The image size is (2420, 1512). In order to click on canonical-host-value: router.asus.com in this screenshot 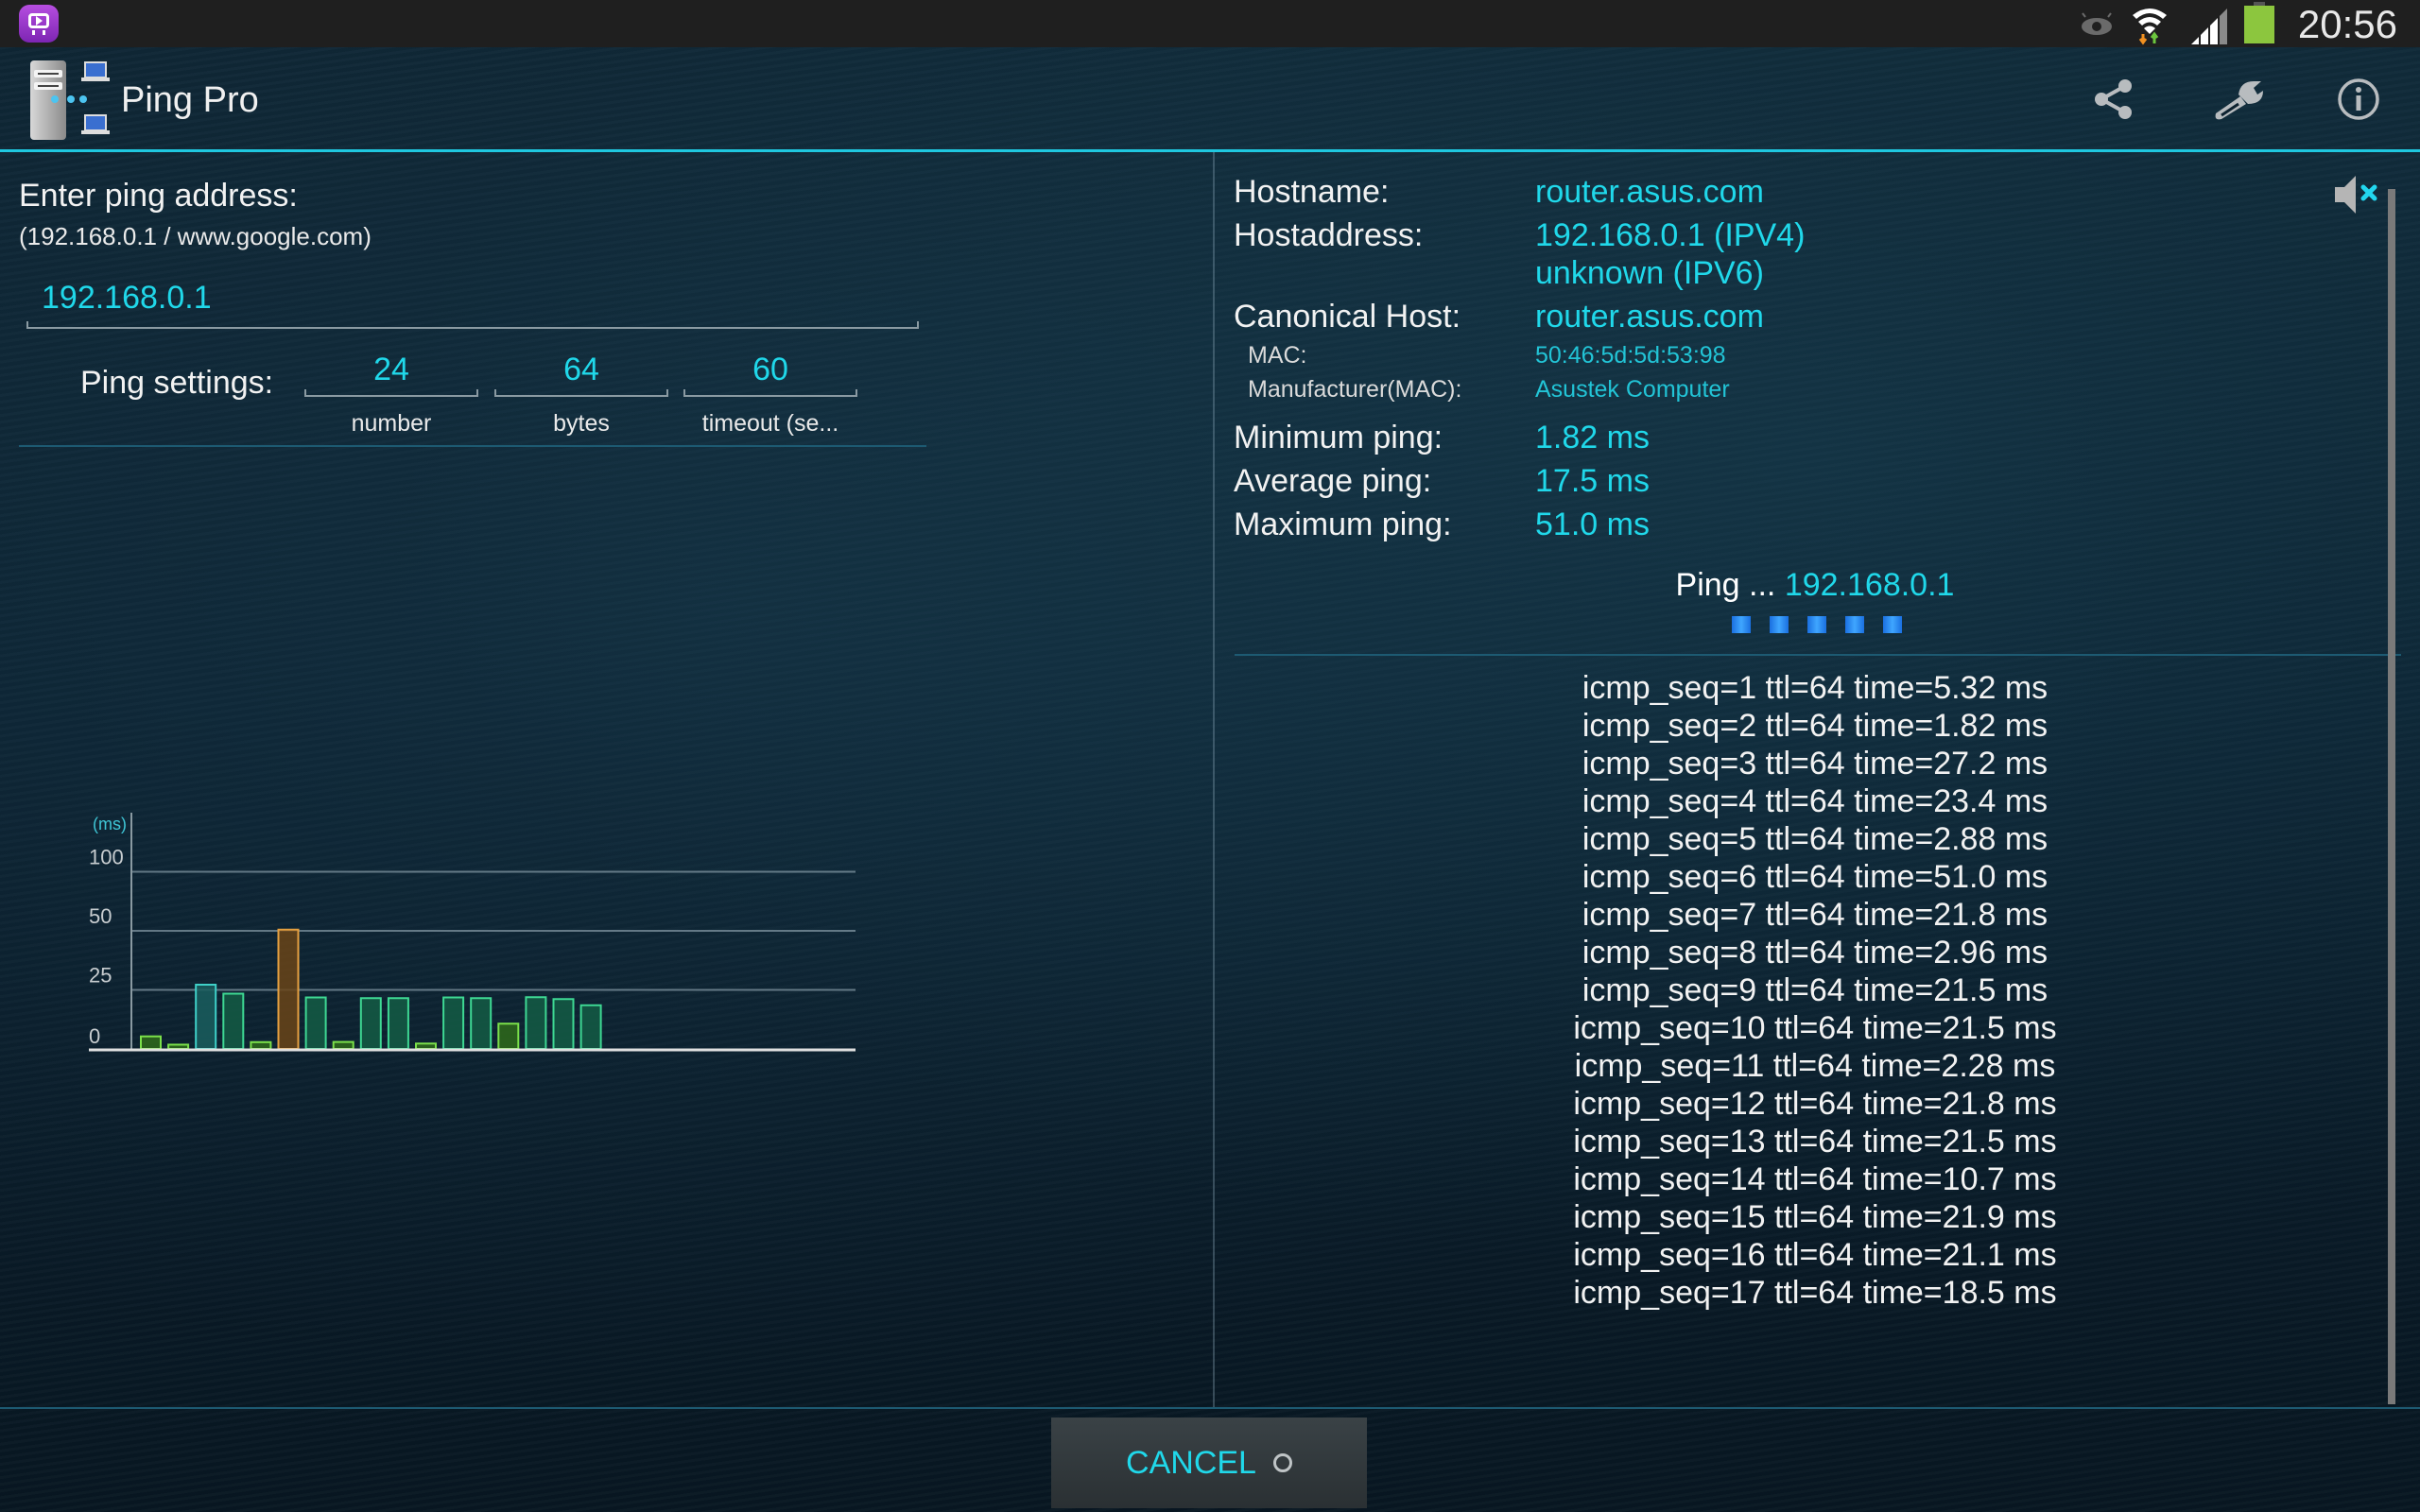, I will do `click(1649, 317)`.